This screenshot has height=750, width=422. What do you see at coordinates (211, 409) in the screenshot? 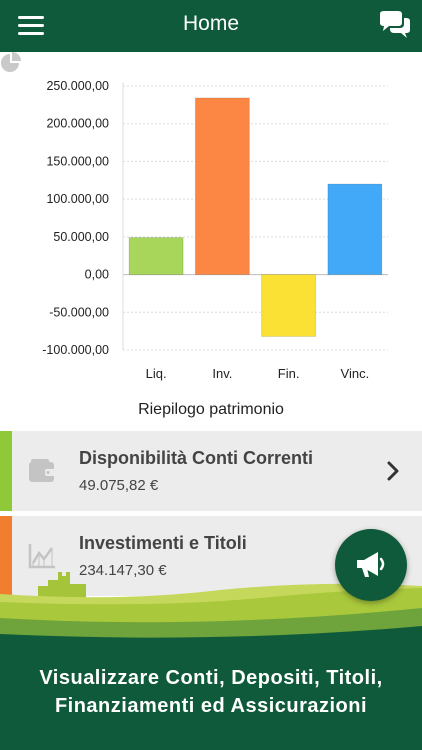
I see `chart-title: Riepilogo patrimonio` at bounding box center [211, 409].